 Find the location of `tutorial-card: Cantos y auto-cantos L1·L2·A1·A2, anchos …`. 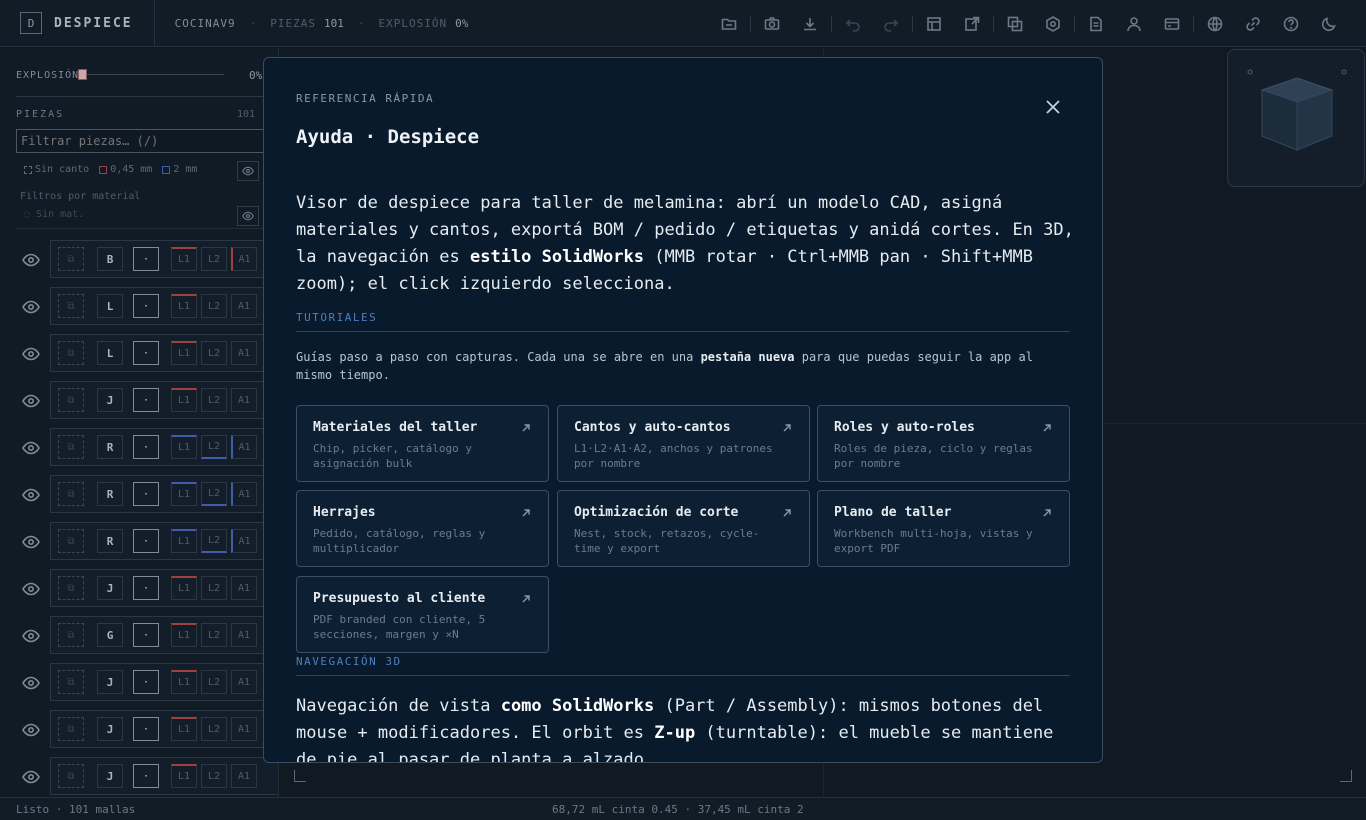

tutorial-card: Cantos y auto-cantos L1·L2·A1·A2, anchos … is located at coordinates (683, 443).